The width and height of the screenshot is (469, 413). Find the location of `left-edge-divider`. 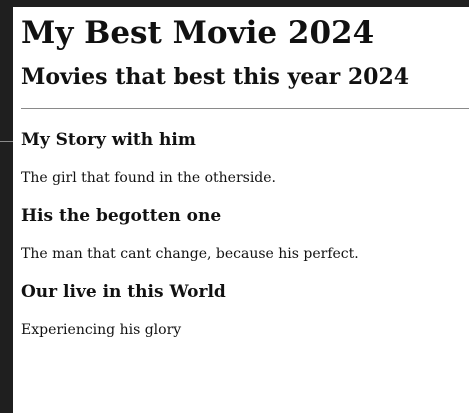

left-edge-divider is located at coordinates (6, 141).